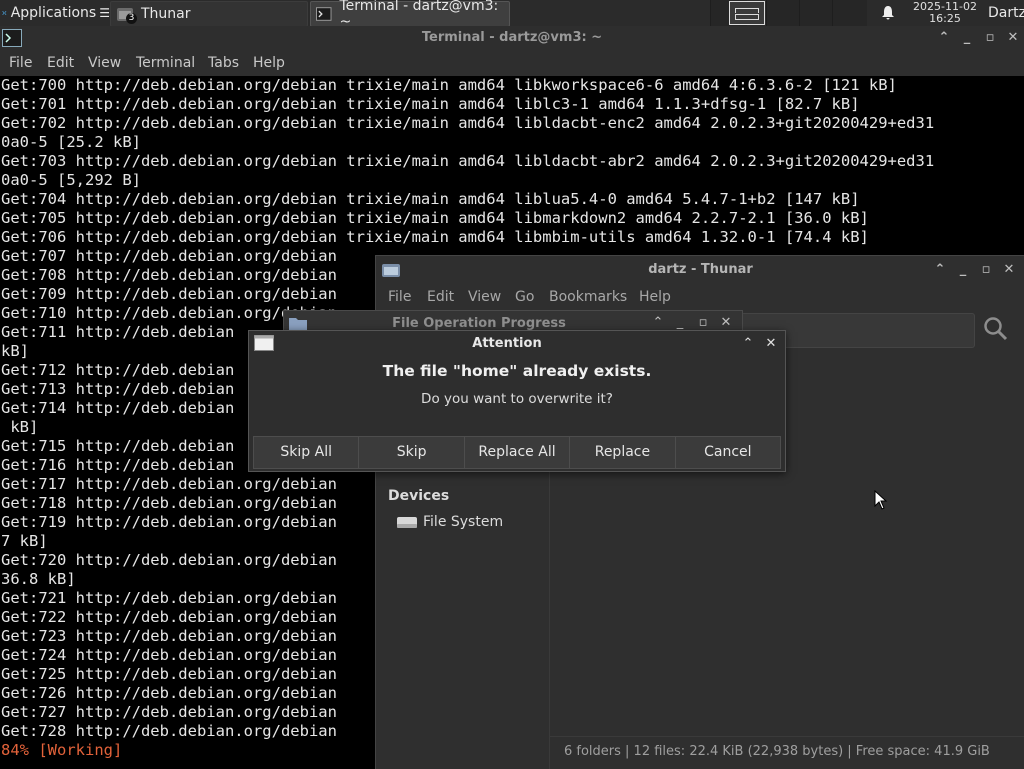 The height and width of the screenshot is (769, 1024). What do you see at coordinates (748, 344) in the screenshot?
I see `dialog-shade-icon: ⌃` at bounding box center [748, 344].